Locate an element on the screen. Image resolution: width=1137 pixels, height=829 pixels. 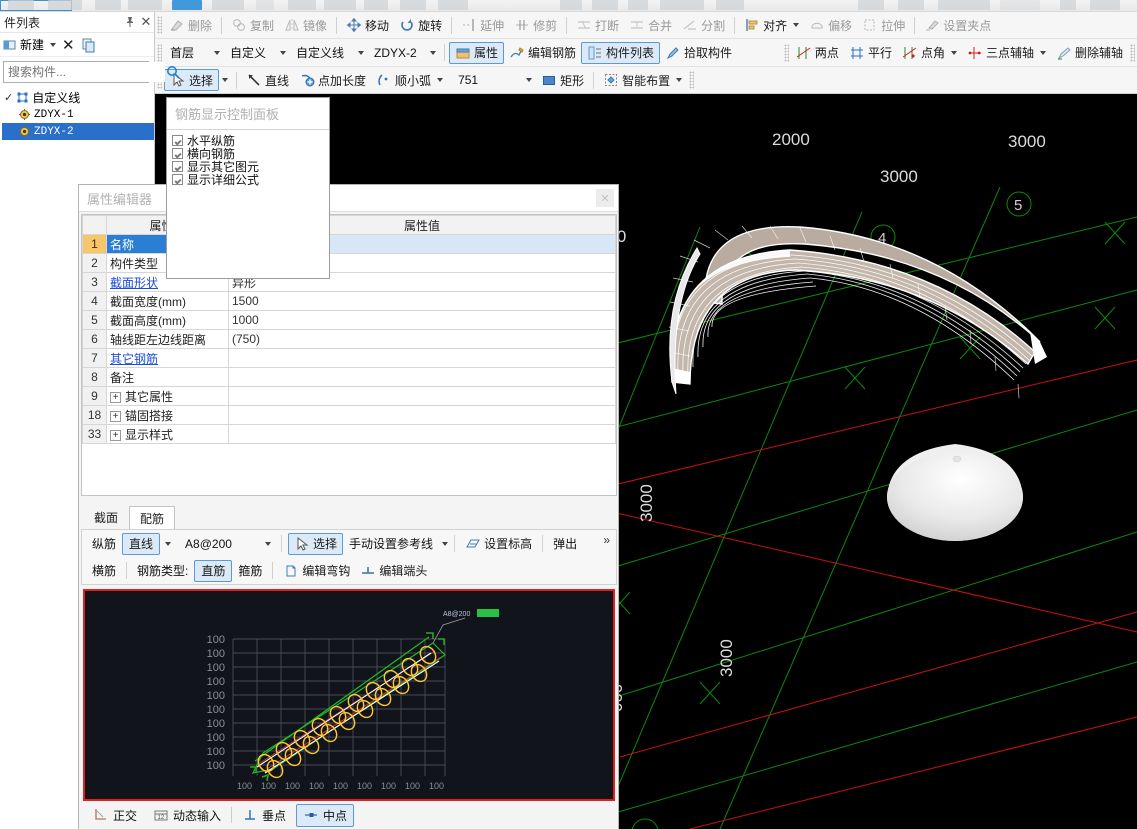
mirror-button: 镜像 is located at coordinates (305, 25).